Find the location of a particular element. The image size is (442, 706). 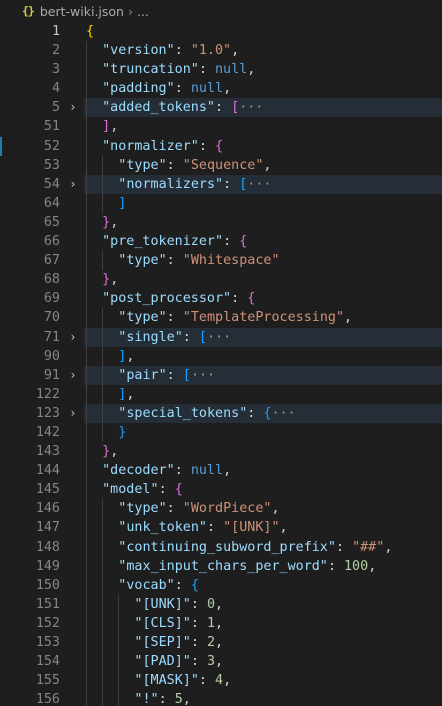

code-line: 51], is located at coordinates (221, 127).